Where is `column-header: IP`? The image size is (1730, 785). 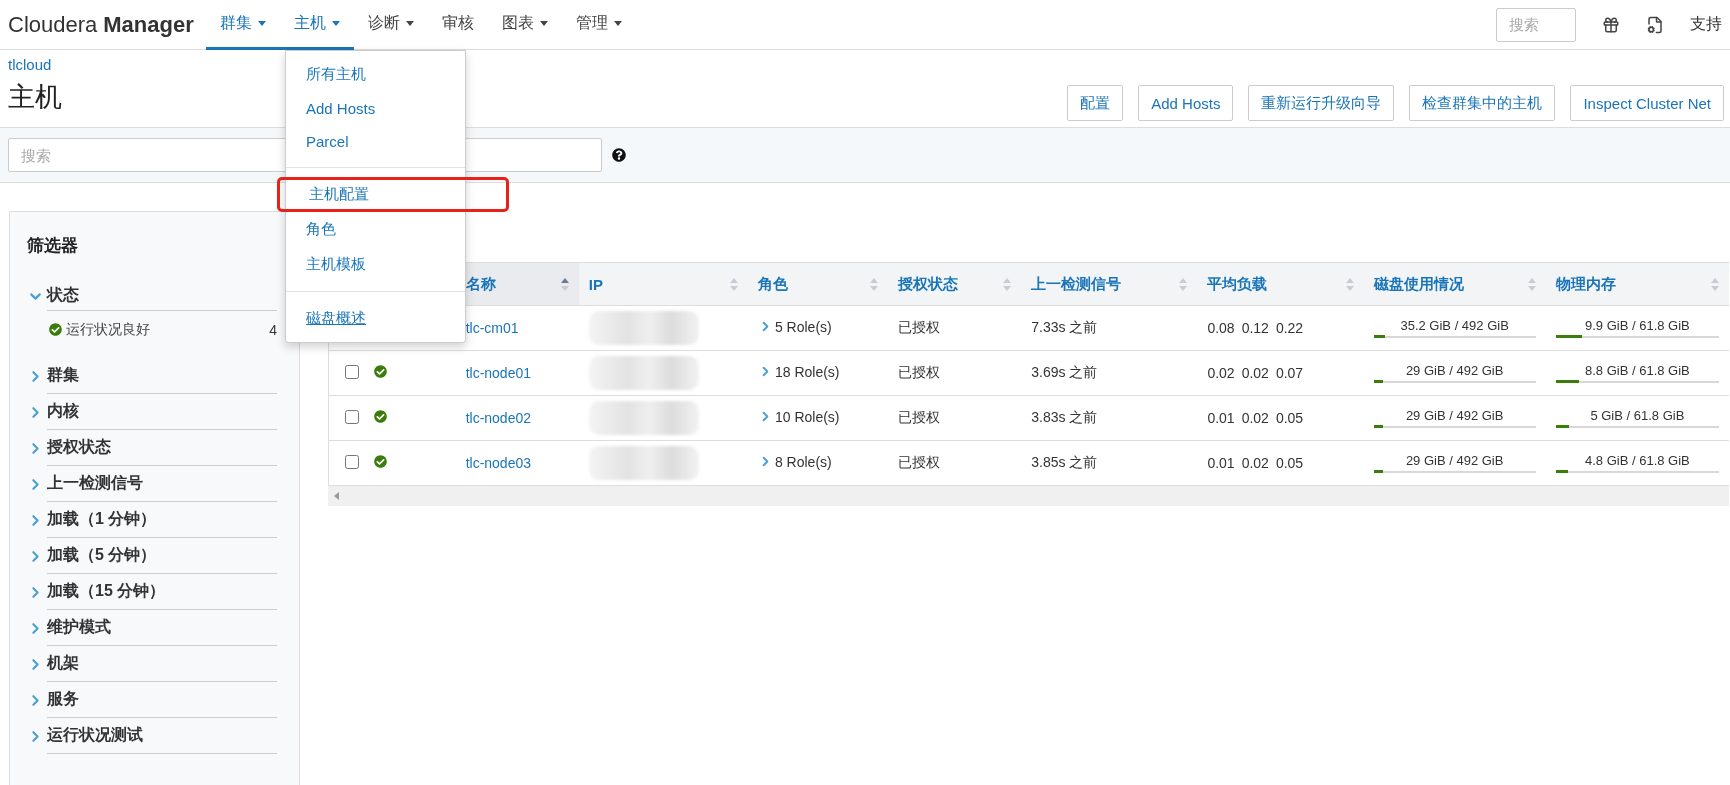 column-header: IP is located at coordinates (663, 284).